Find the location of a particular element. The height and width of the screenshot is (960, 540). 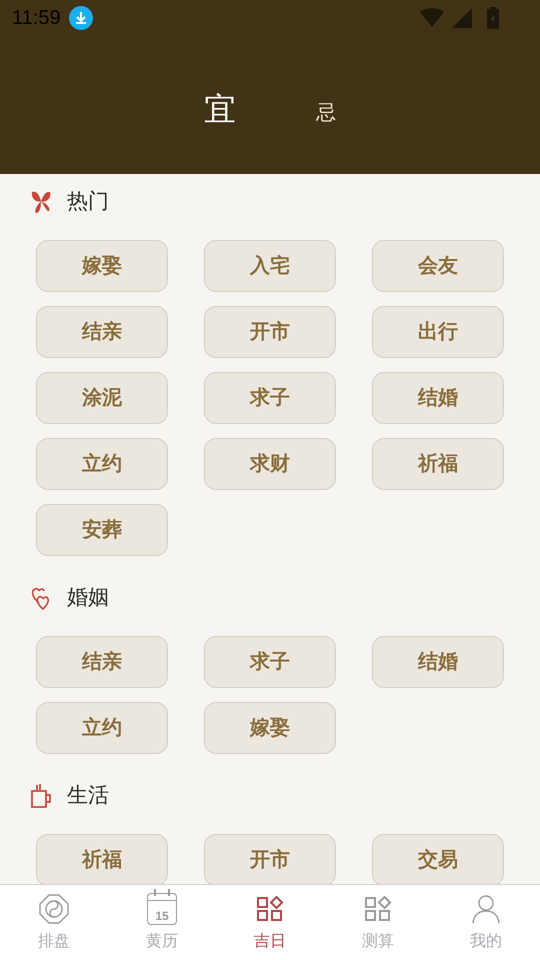

tag-button: 出行 is located at coordinates (438, 332).